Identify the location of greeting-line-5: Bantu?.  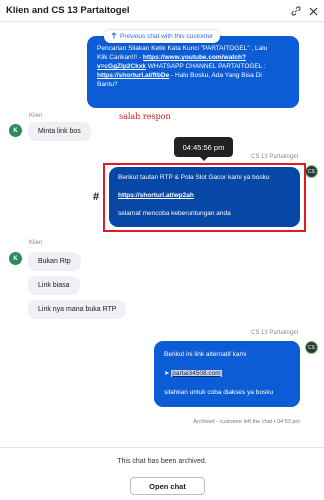
(107, 84).